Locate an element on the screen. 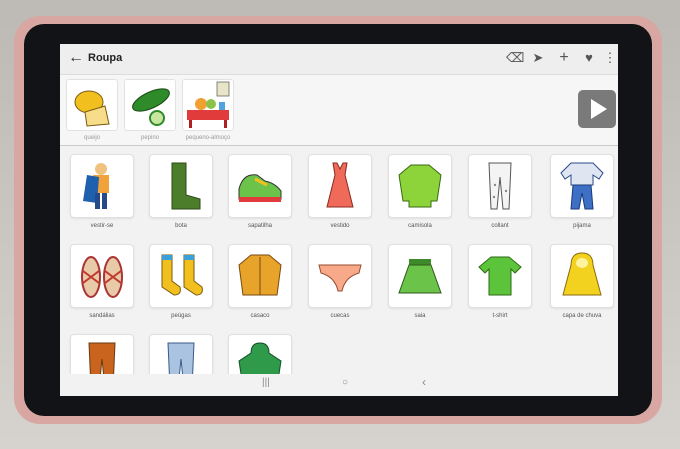 The image size is (680, 449). grid-item-label: camisola is located at coordinates (420, 226).